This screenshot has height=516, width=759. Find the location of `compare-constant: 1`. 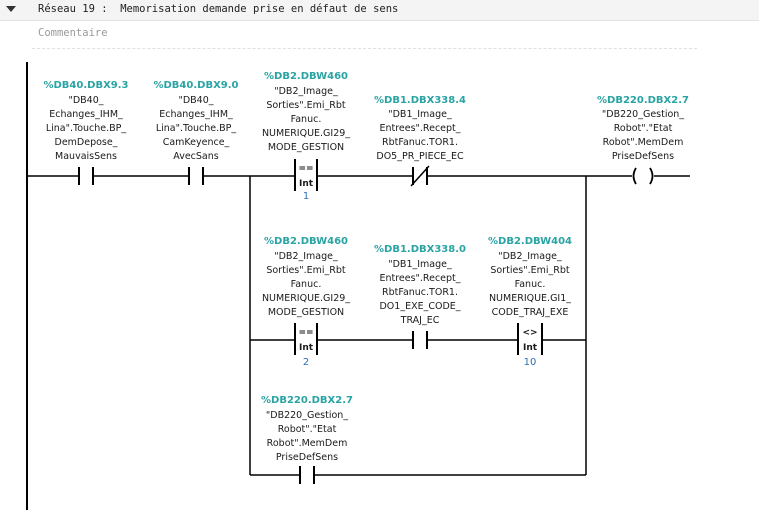

compare-constant: 1 is located at coordinates (306, 196).